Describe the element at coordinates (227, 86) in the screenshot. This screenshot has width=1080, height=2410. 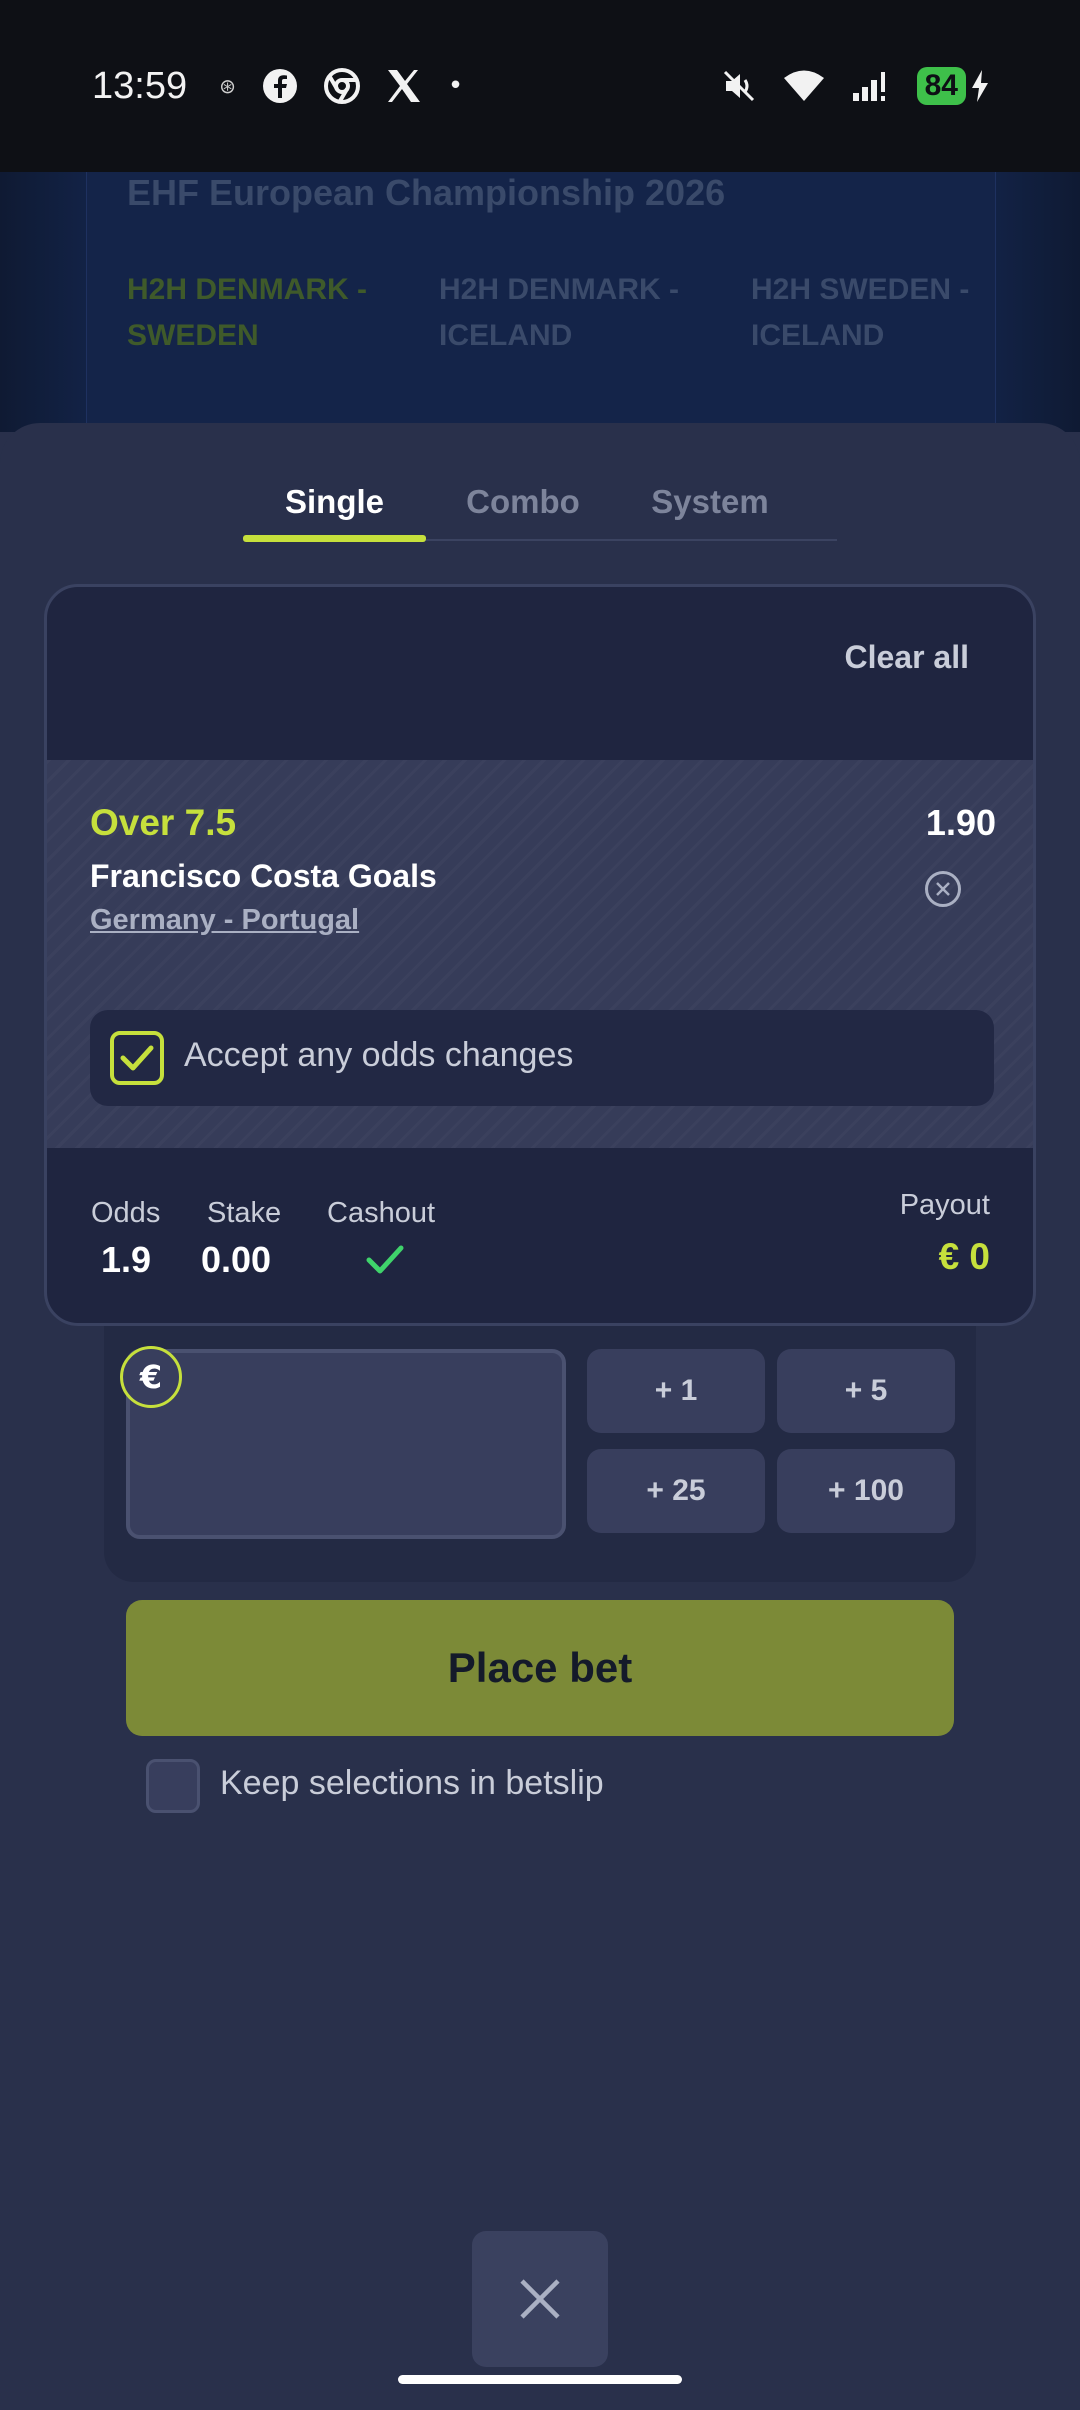
I see `vpn-icon: ⊛` at that location.